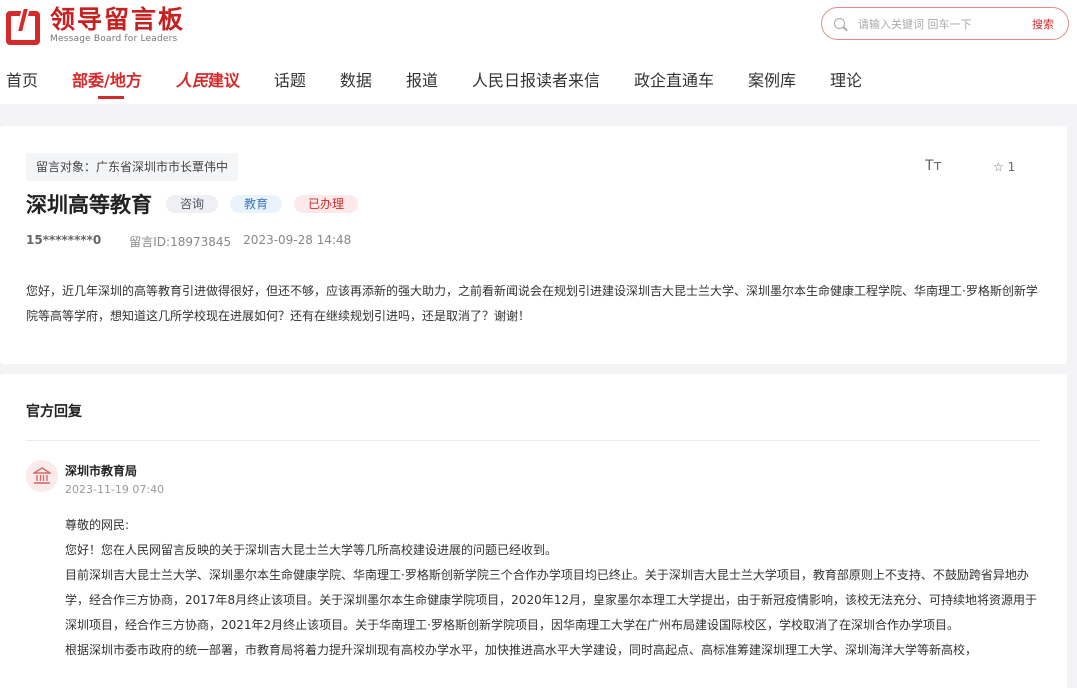  What do you see at coordinates (101, 471) in the screenshot?
I see `reply-org-name: 深圳市教育局` at bounding box center [101, 471].